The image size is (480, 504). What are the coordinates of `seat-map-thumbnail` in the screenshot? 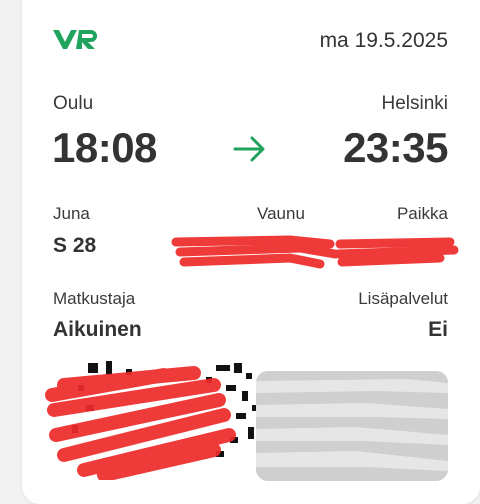 It's located at (352, 426).